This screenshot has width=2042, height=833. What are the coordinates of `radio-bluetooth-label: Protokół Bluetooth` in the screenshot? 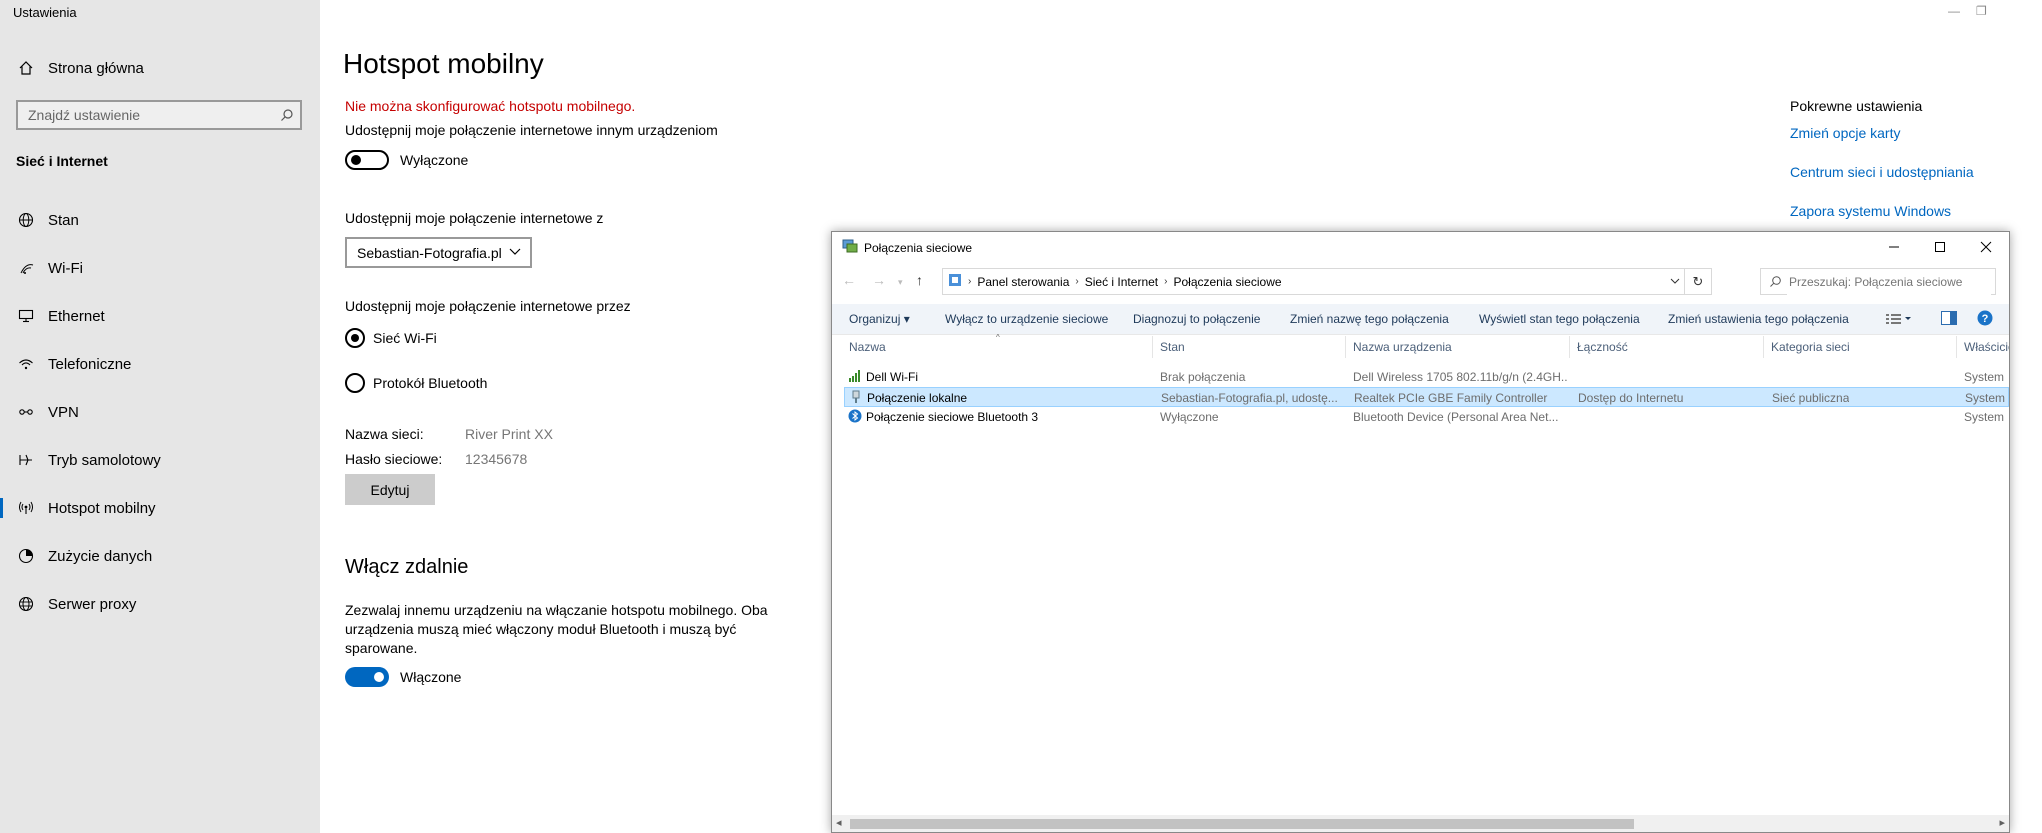 It's located at (430, 383).